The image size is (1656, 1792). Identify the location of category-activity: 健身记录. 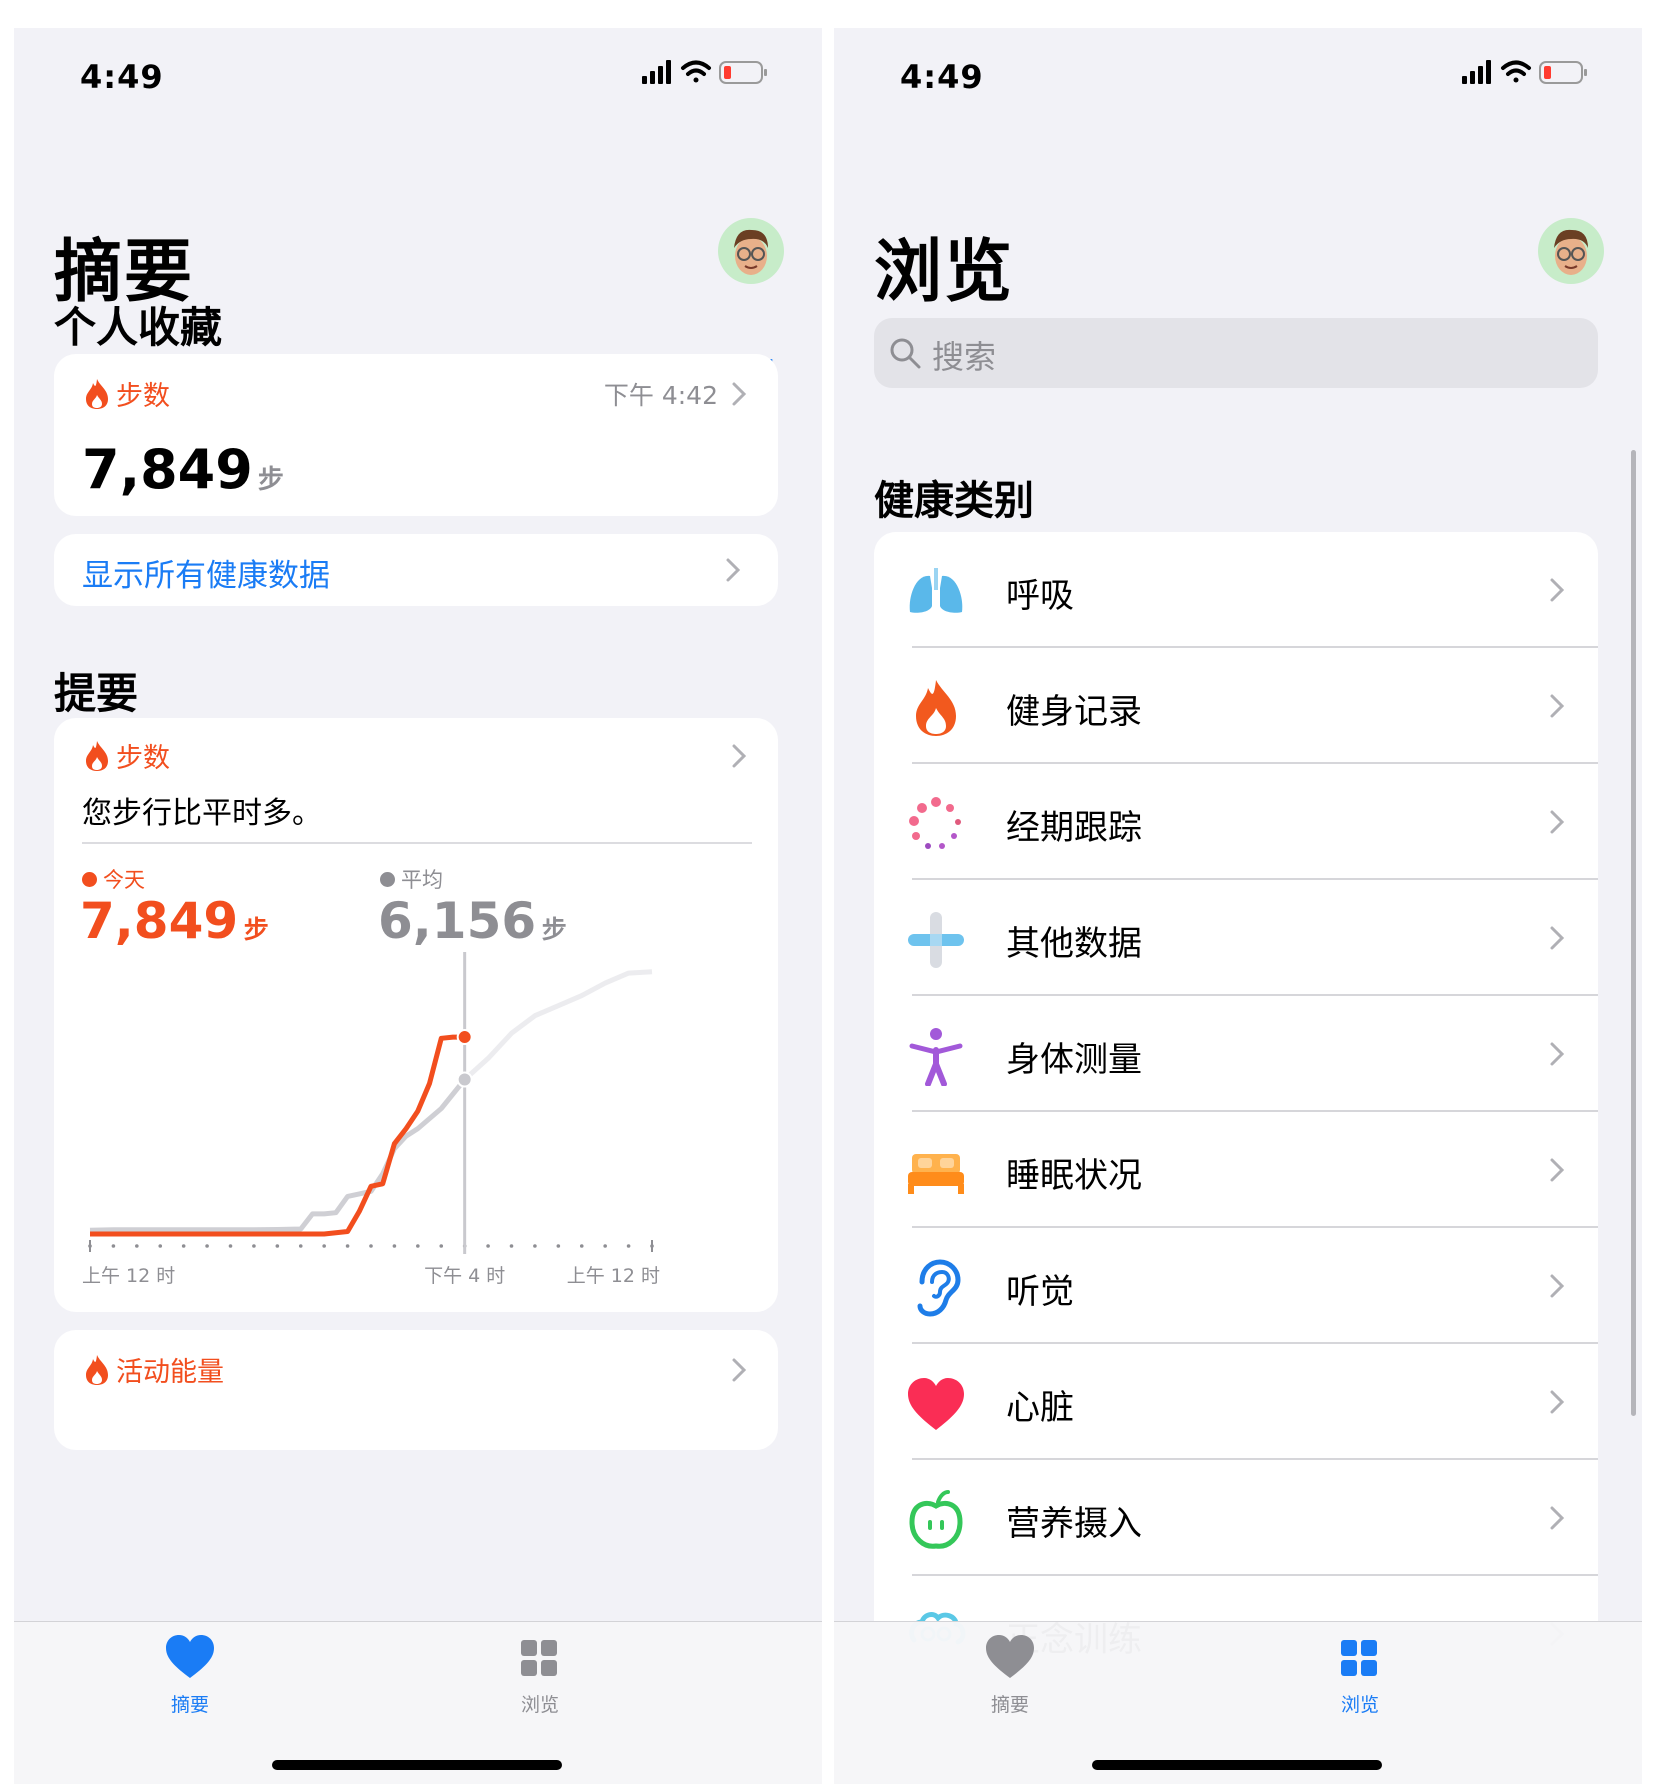
(1236, 706).